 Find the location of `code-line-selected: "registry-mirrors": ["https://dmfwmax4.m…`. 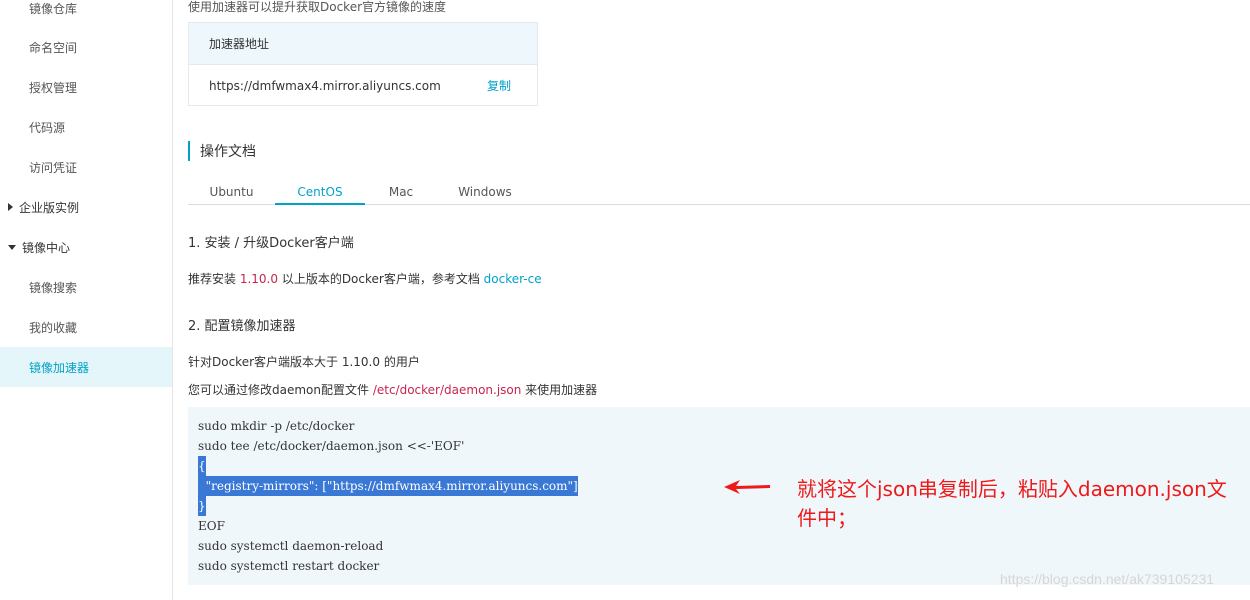

code-line-selected: "registry-mirrors": ["https://dmfwmax4.m… is located at coordinates (388, 486).